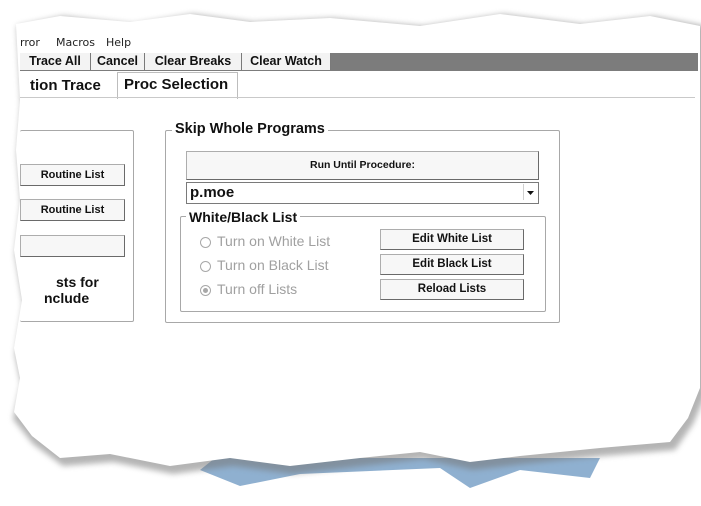  I want to click on radio-black-list-label: Turn on Black List, so click(273, 265).